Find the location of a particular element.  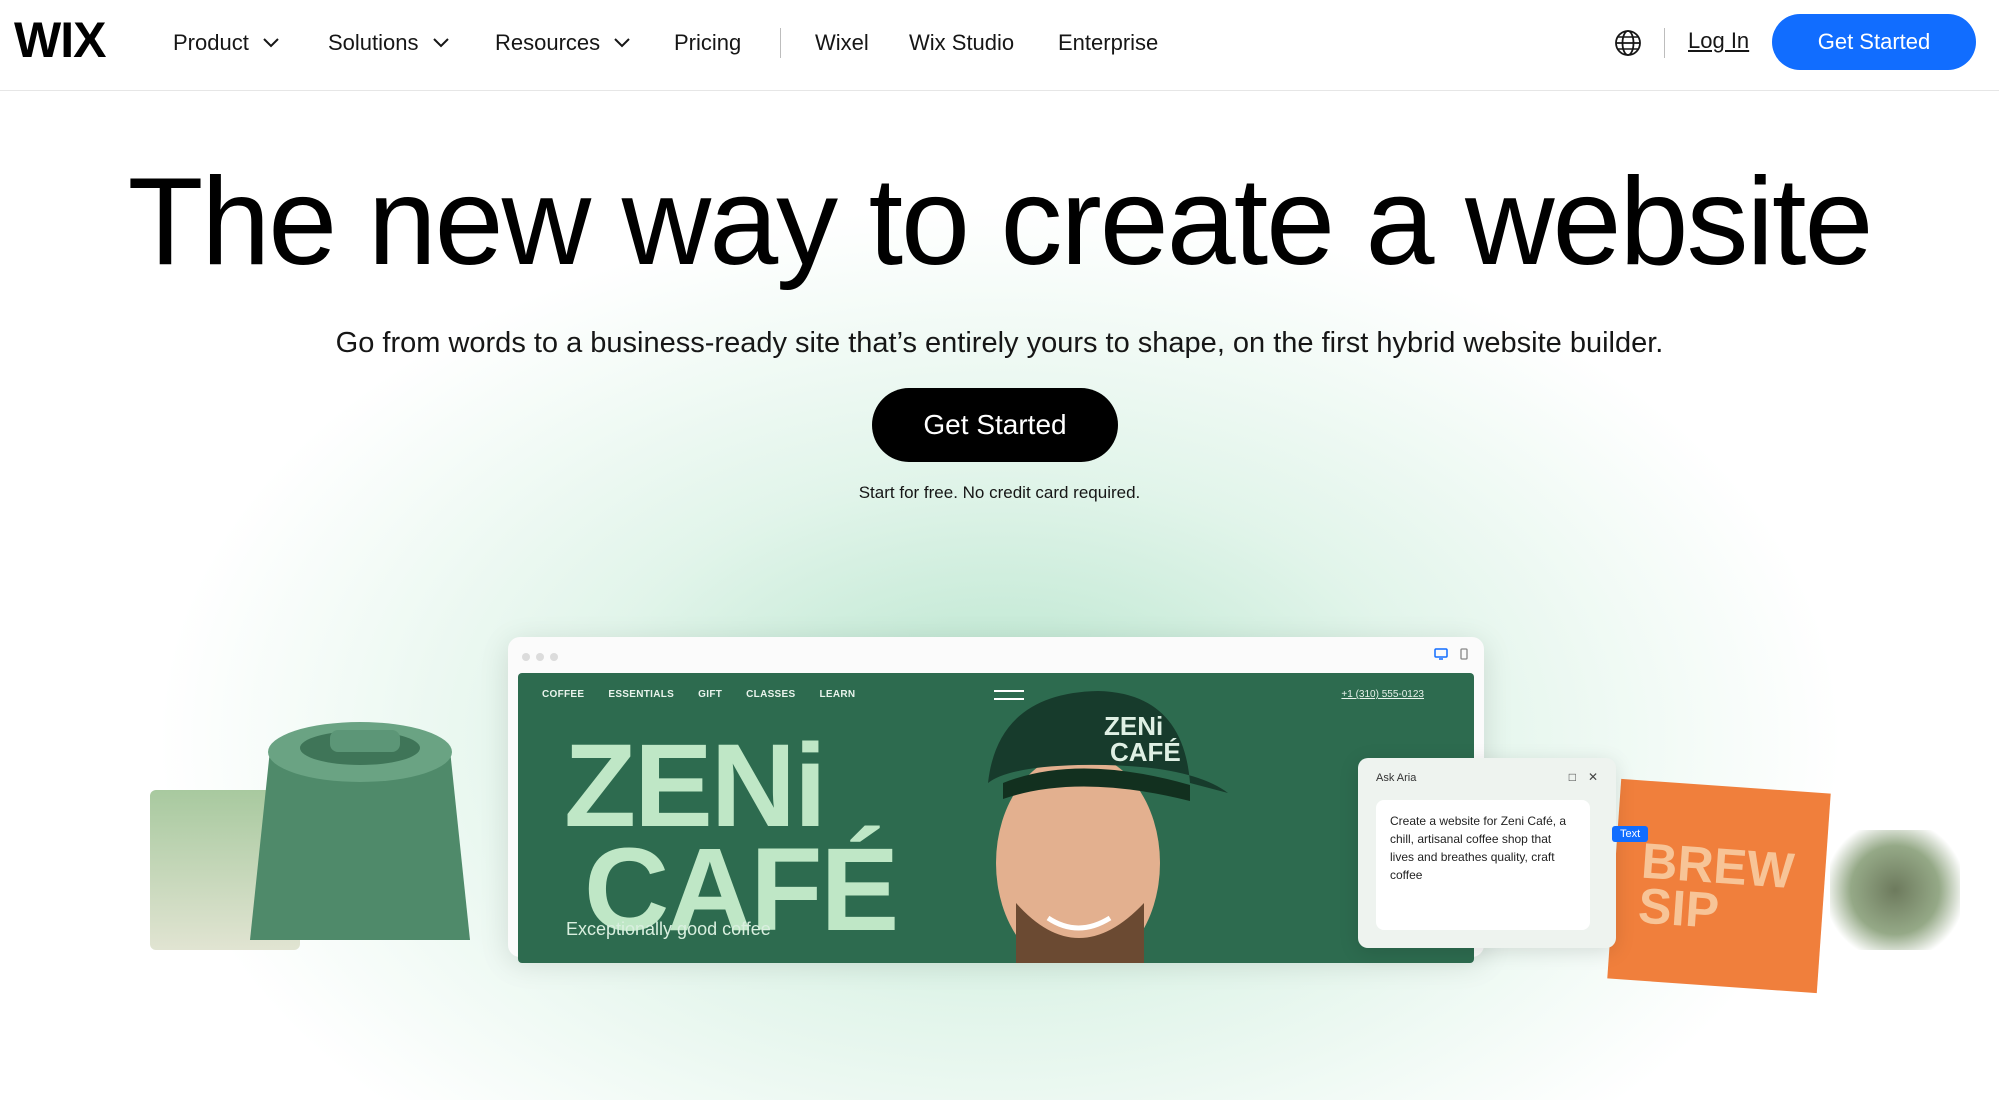

nav-product-label: Product is located at coordinates (211, 42).